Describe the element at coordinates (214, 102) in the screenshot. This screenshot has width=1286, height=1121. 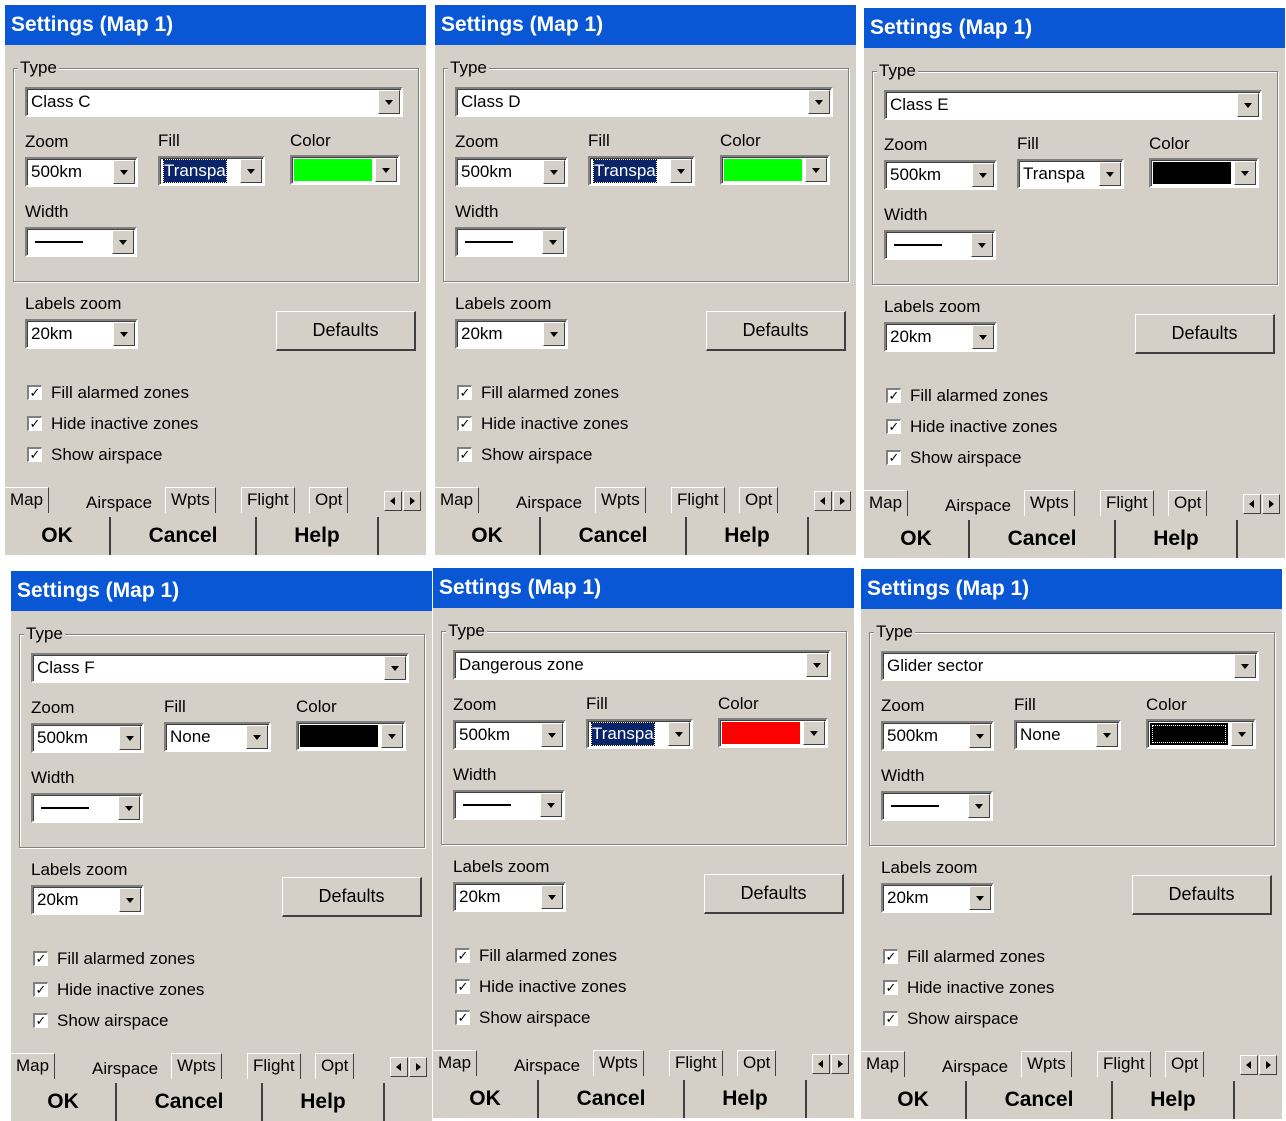
I see `type-select: Class C` at that location.